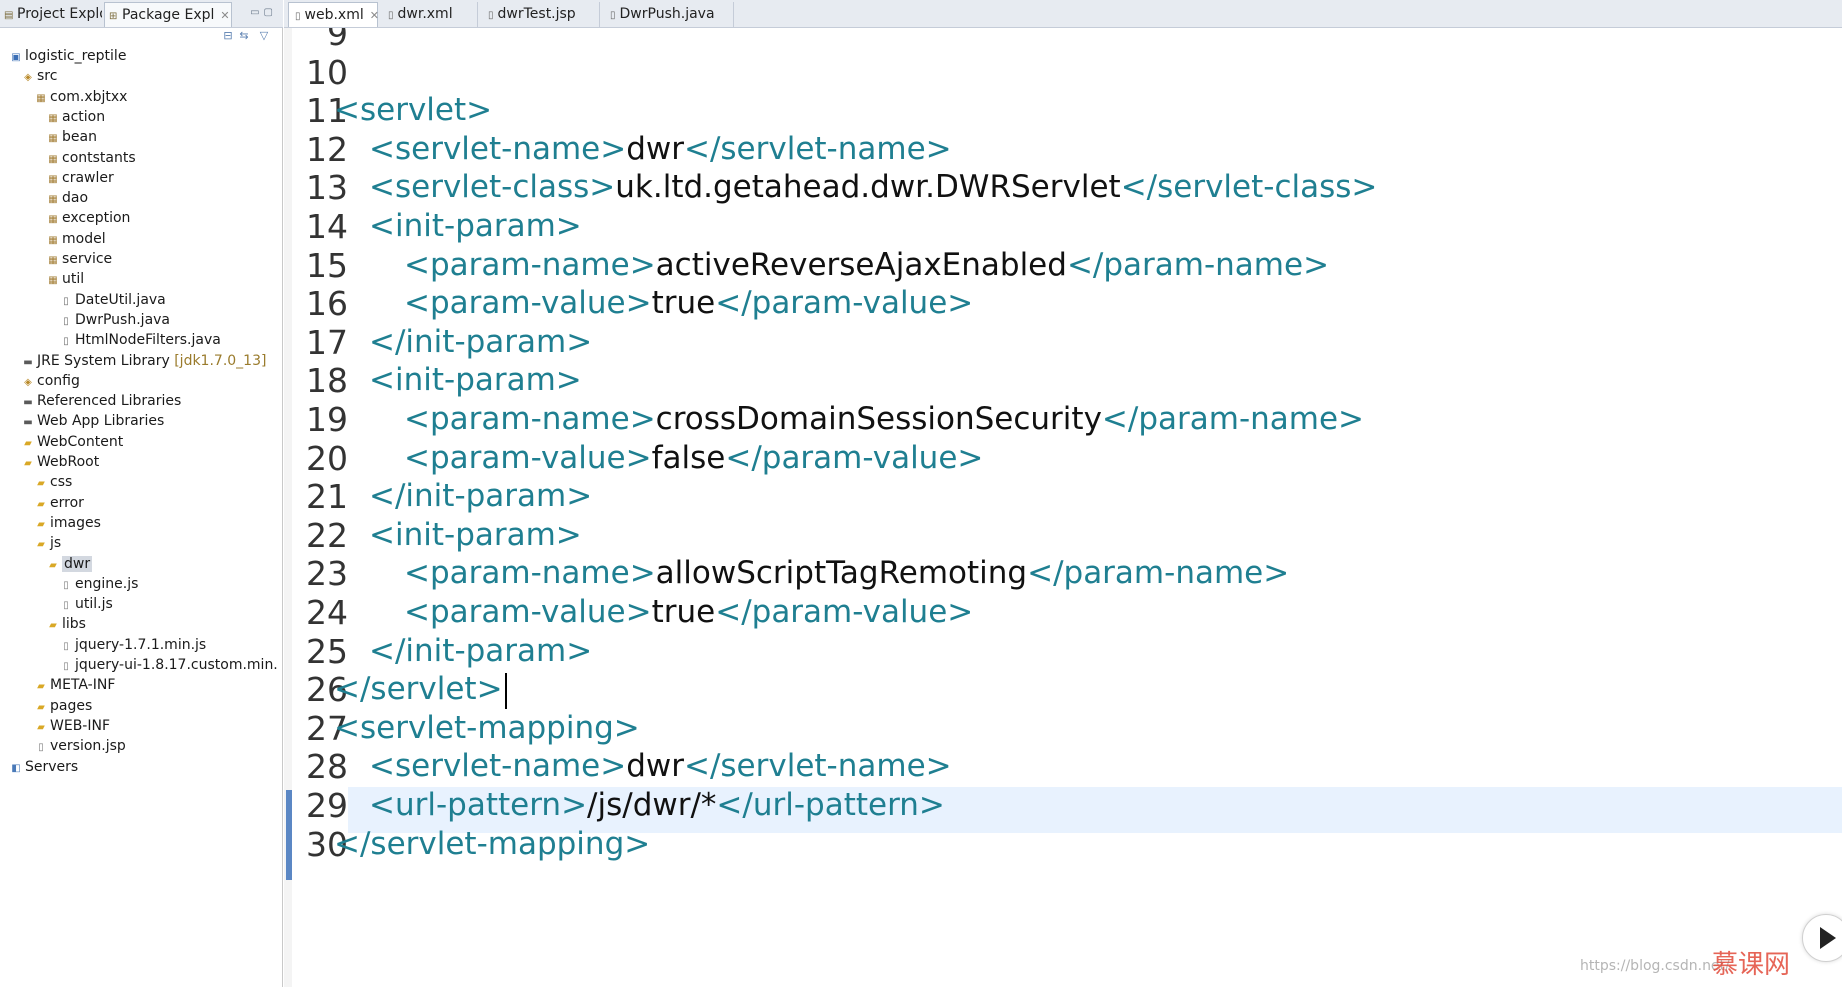 The image size is (1842, 987). What do you see at coordinates (91, 158) in the screenshot?
I see `tree-item: ▦ contstants` at bounding box center [91, 158].